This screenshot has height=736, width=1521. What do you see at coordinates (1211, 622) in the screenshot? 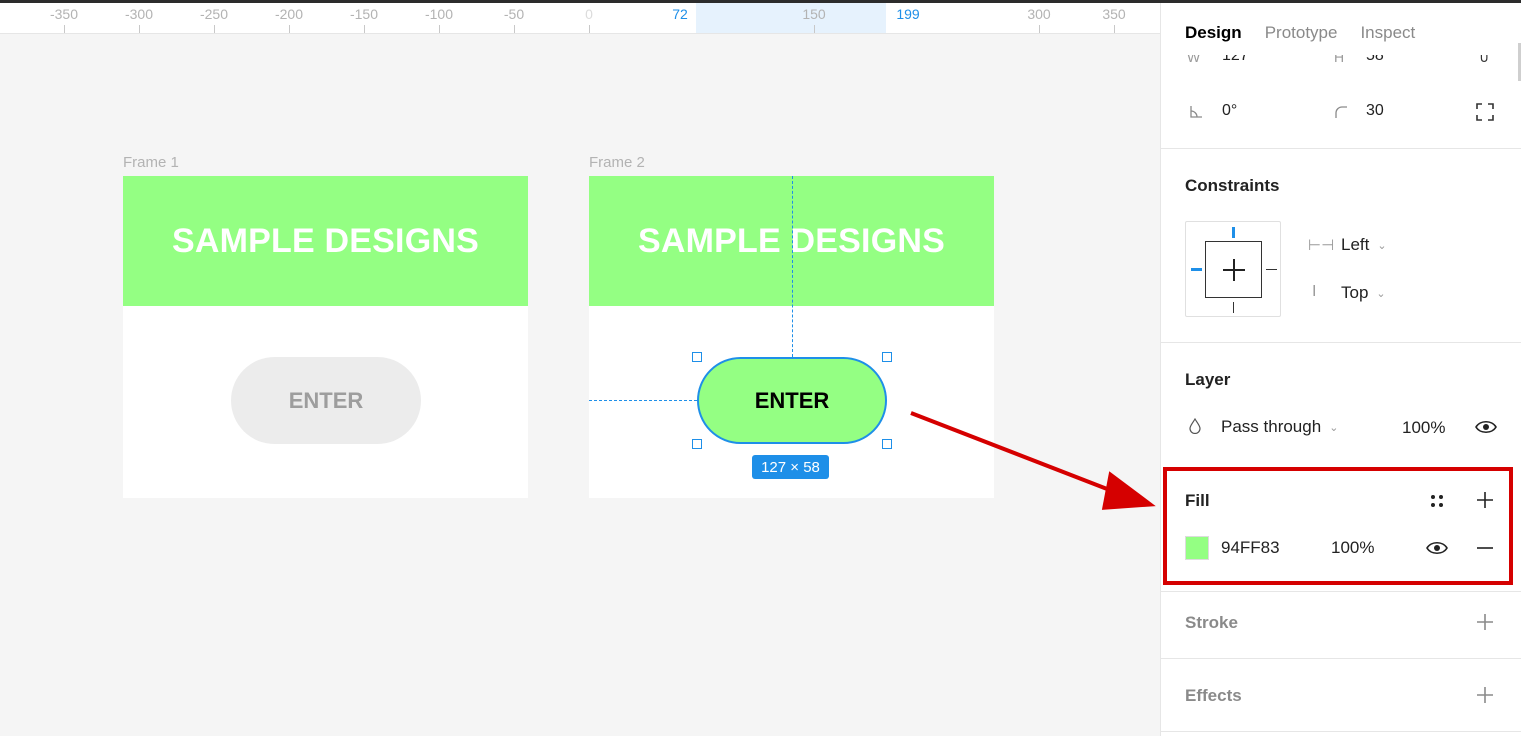
I see `stroke-title: Stroke` at bounding box center [1211, 622].